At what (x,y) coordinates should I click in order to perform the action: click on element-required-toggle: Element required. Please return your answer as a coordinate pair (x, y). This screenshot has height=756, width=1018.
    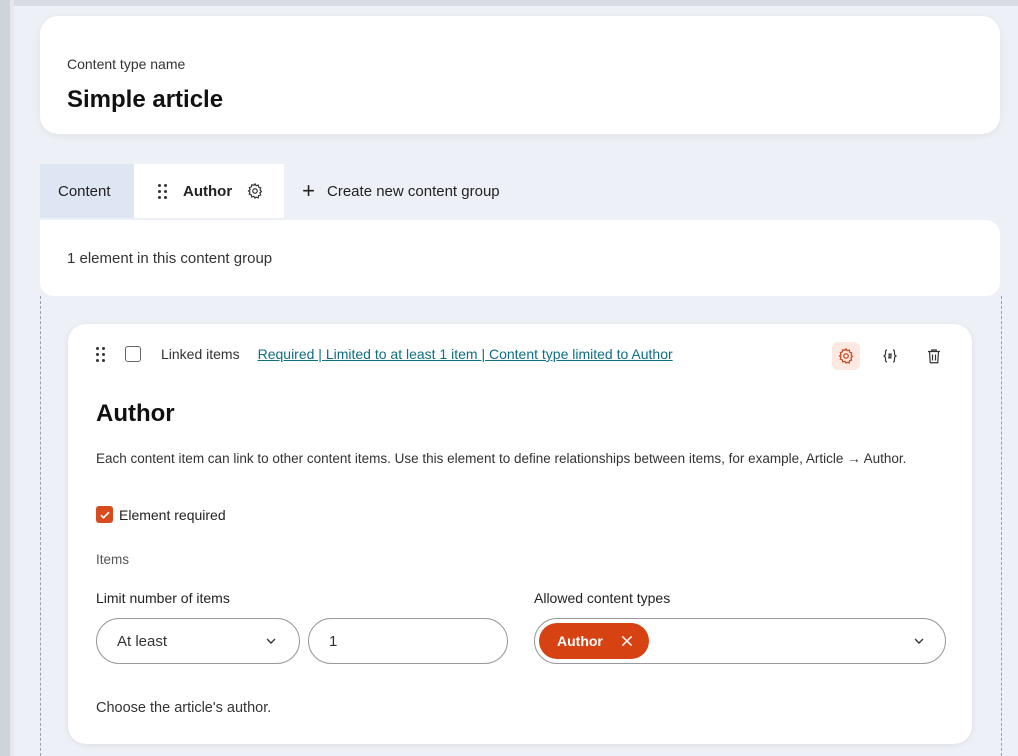
    Looking at the image, I should click on (161, 514).